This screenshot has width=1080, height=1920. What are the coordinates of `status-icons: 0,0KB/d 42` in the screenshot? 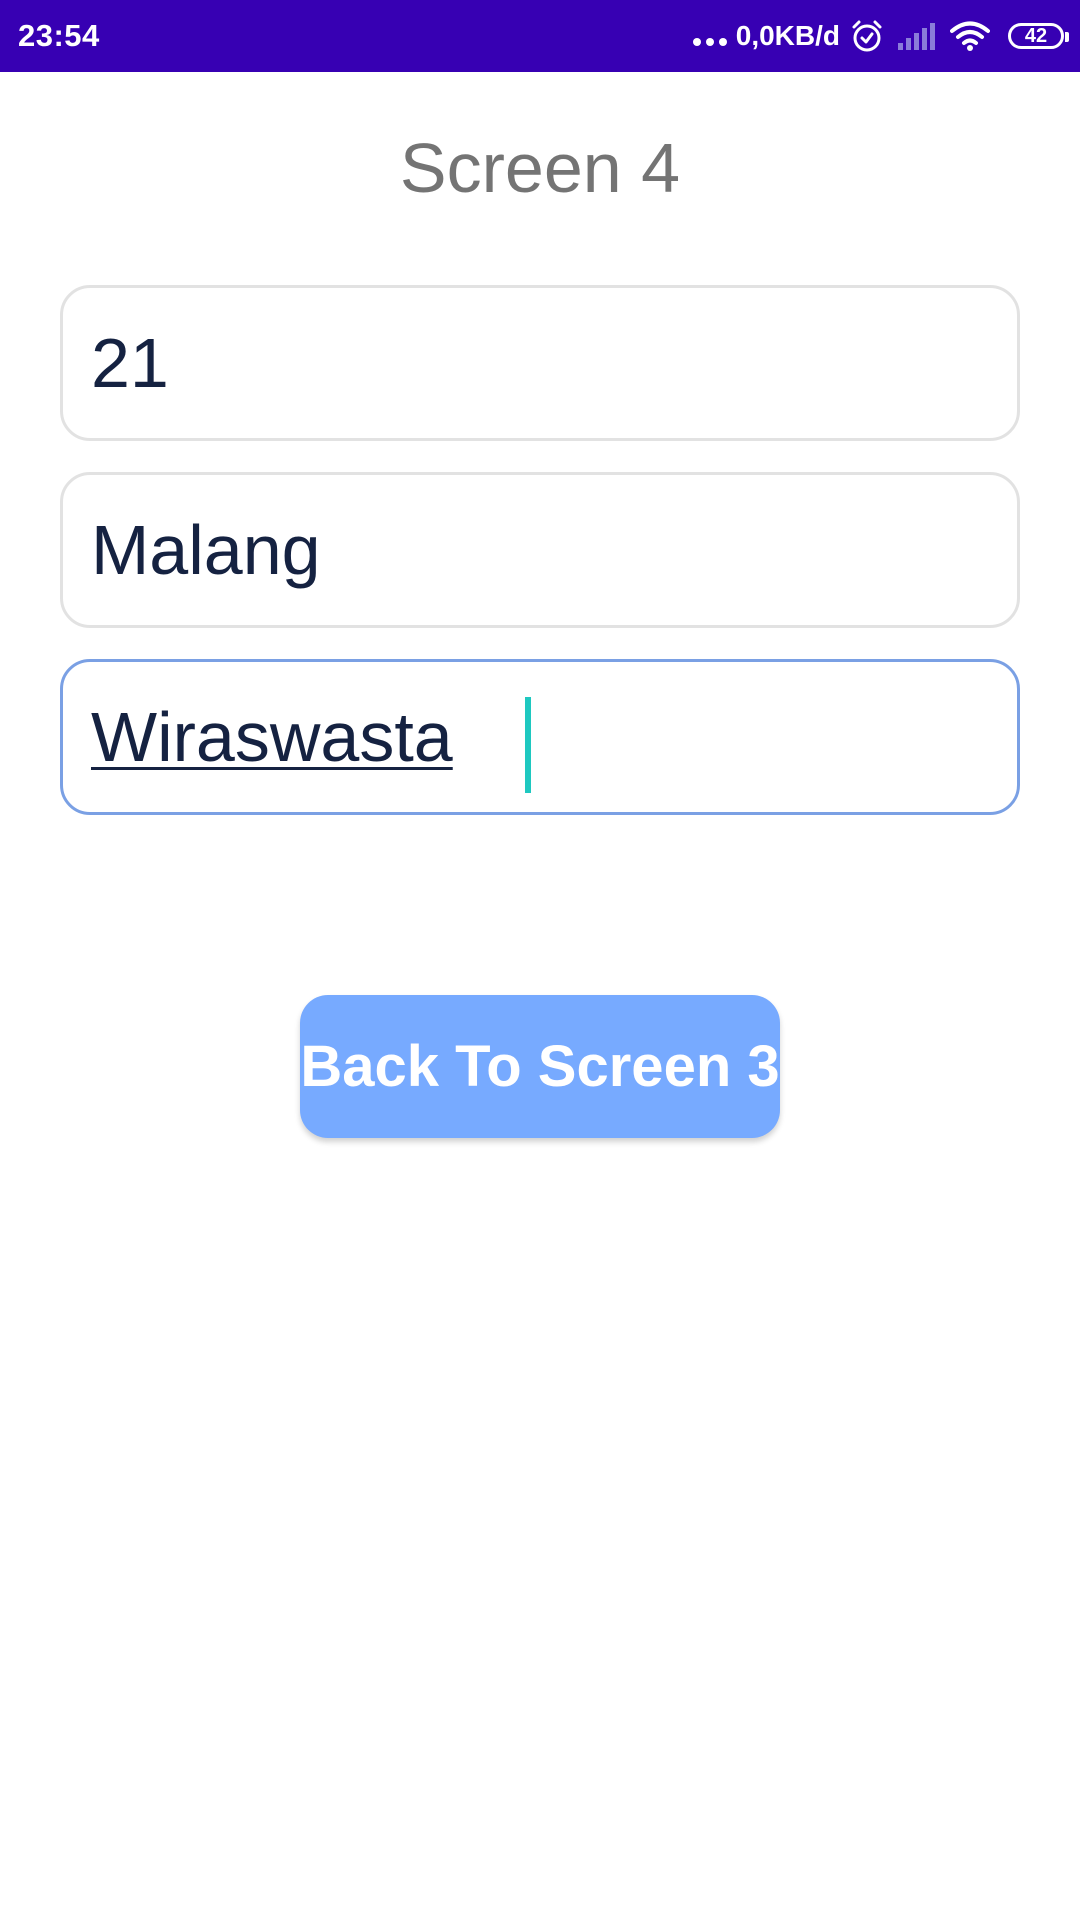 It's located at (880, 36).